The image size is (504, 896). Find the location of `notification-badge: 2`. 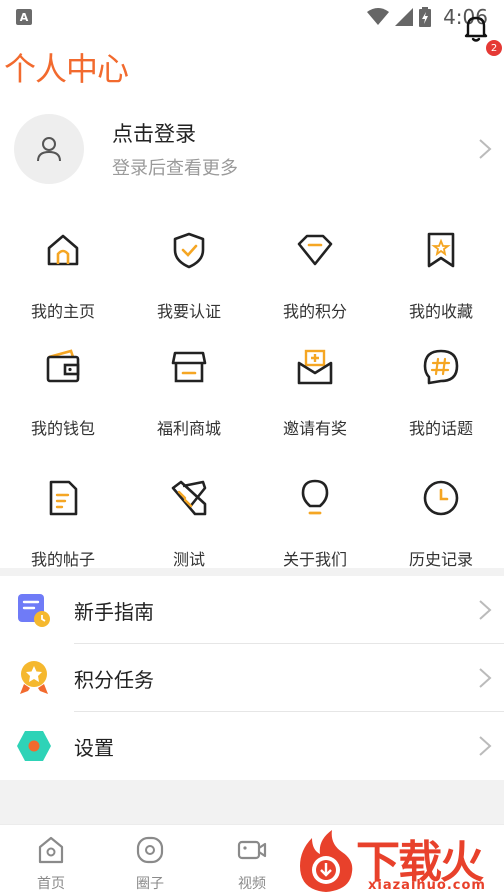

notification-badge: 2 is located at coordinates (494, 48).